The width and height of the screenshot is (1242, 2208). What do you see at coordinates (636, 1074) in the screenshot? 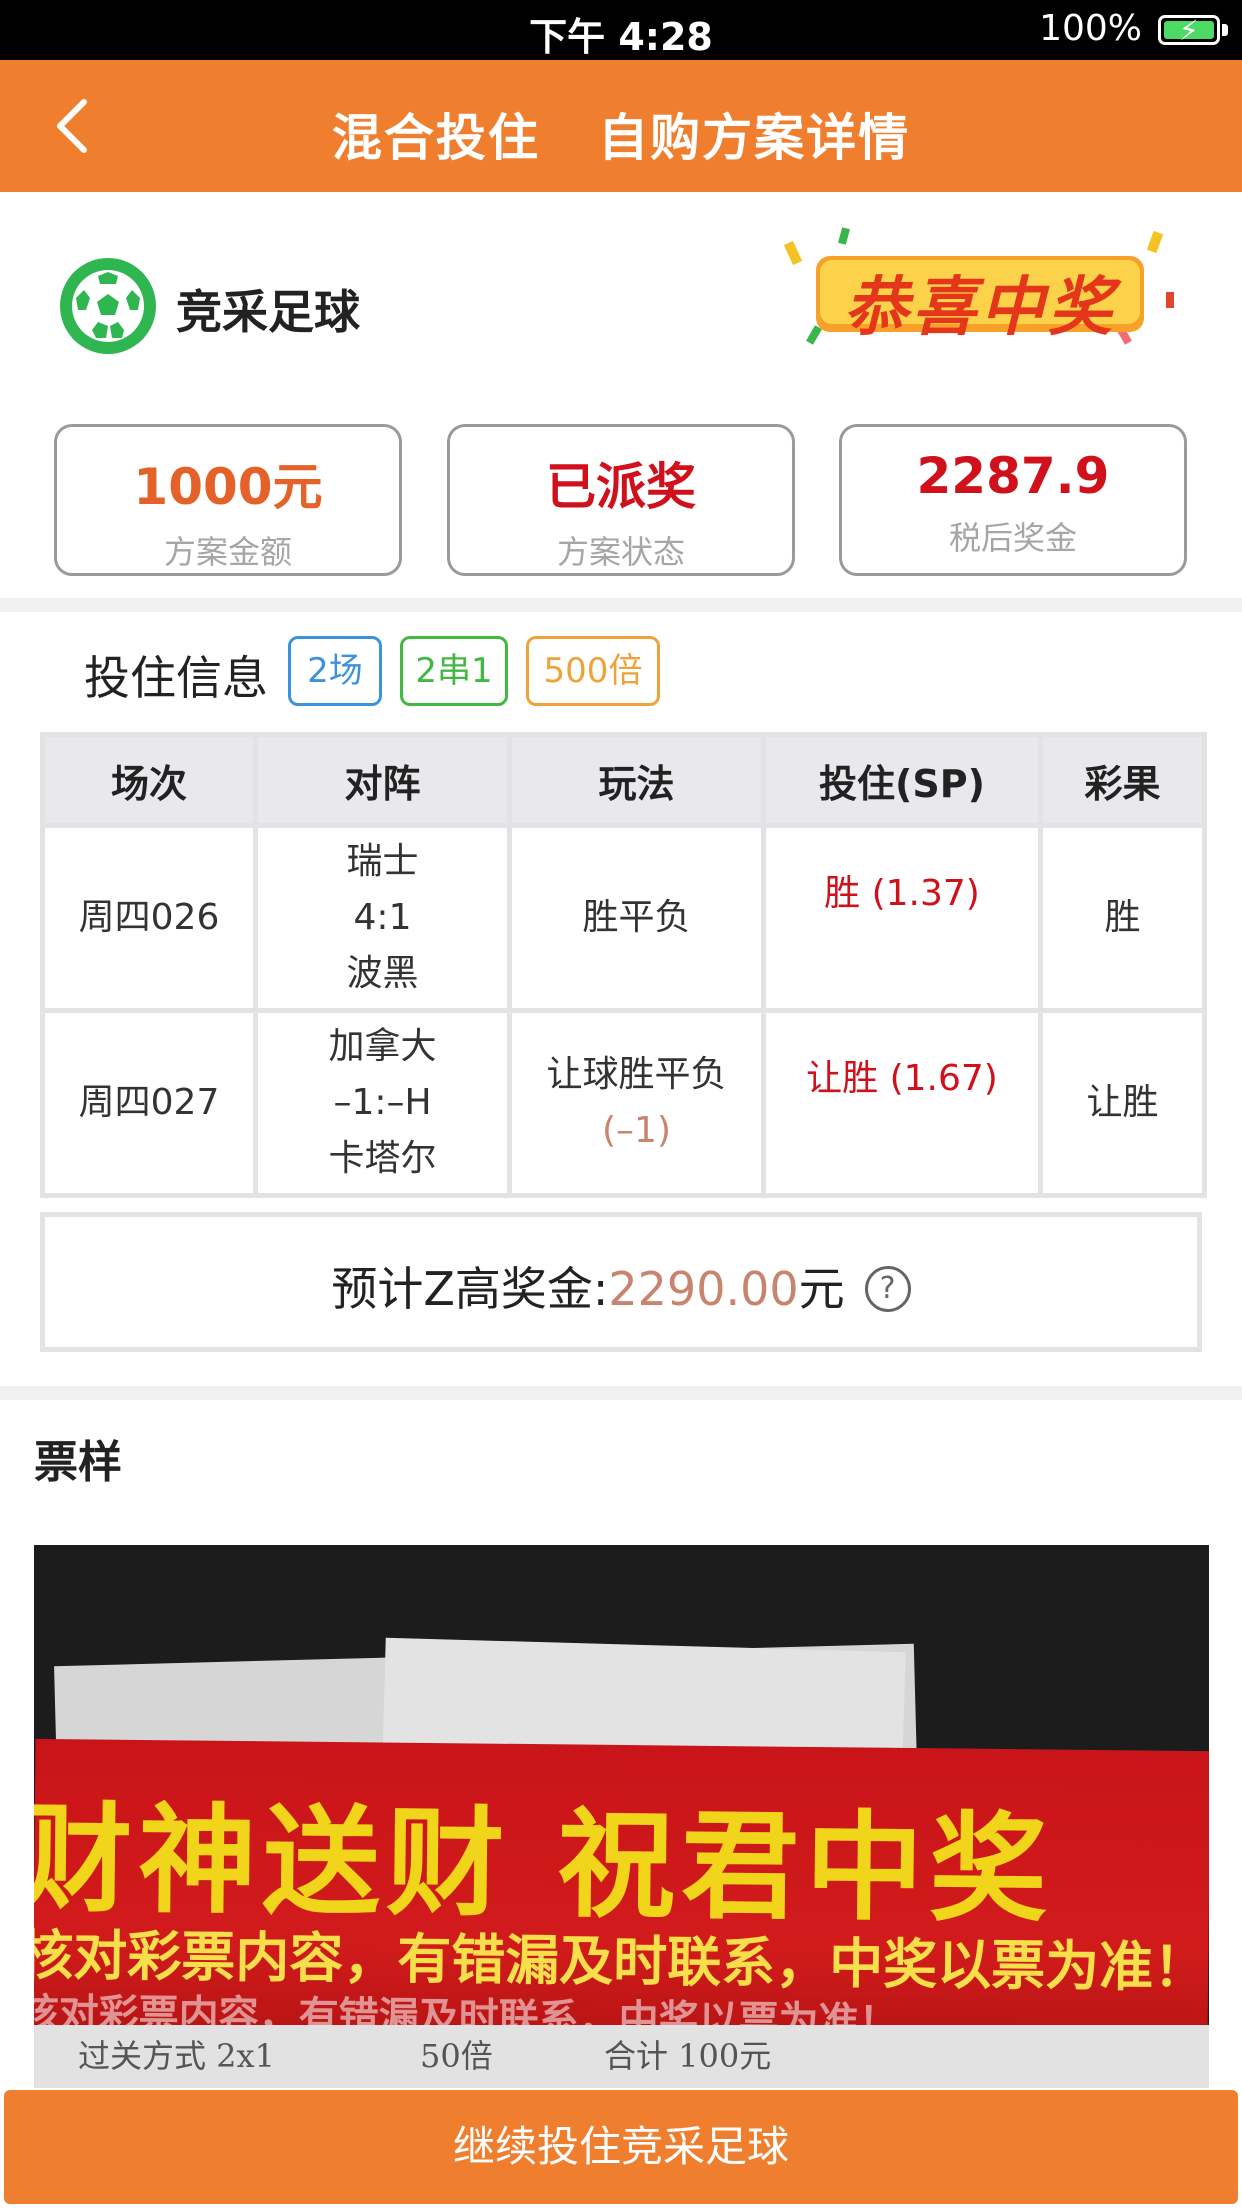
I see `play-type: 让球胜平负` at bounding box center [636, 1074].